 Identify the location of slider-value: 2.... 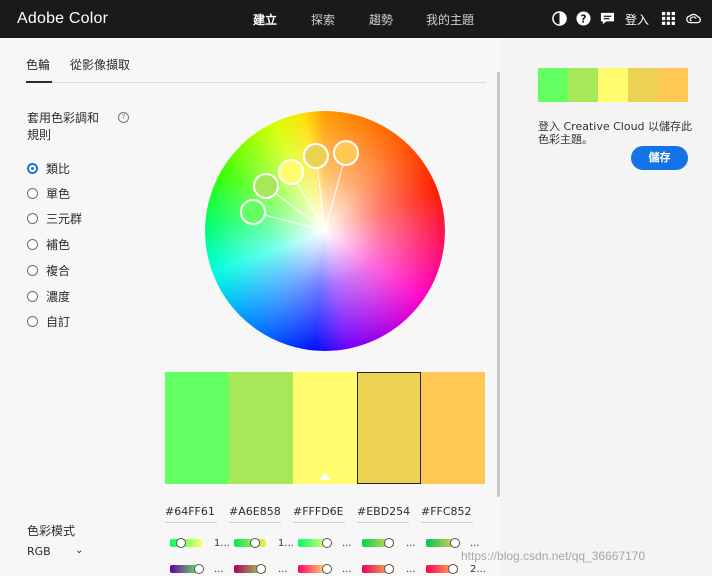
(478, 569).